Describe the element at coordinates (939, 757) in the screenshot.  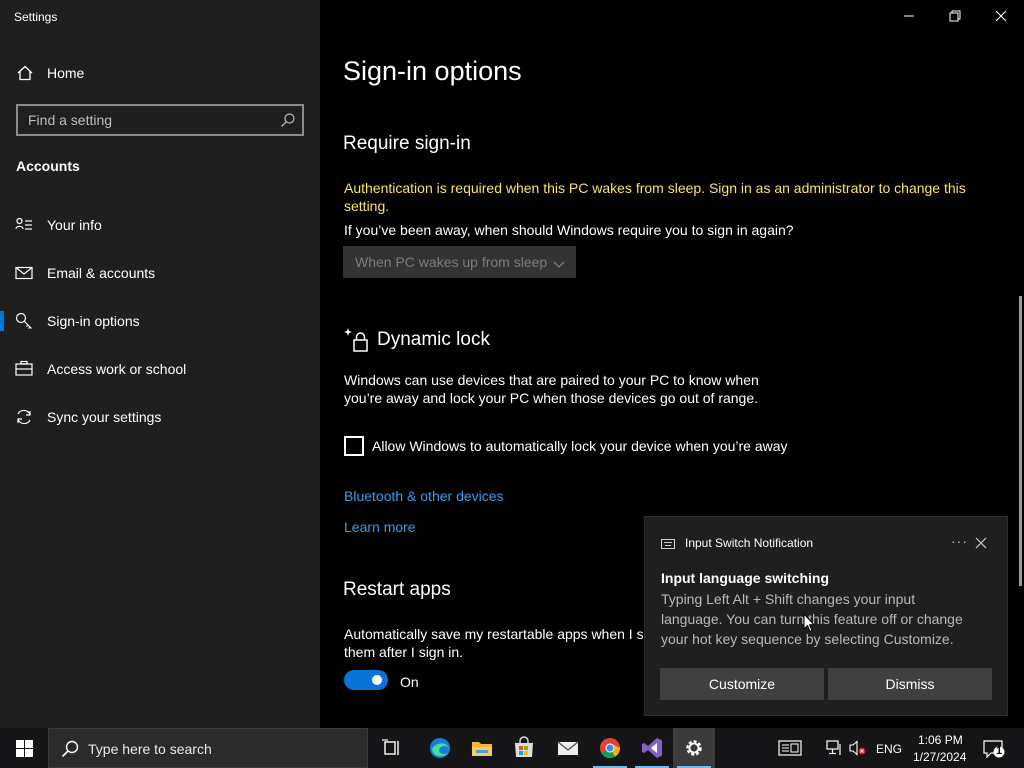
I see `clock-date: 1/27/2024` at that location.